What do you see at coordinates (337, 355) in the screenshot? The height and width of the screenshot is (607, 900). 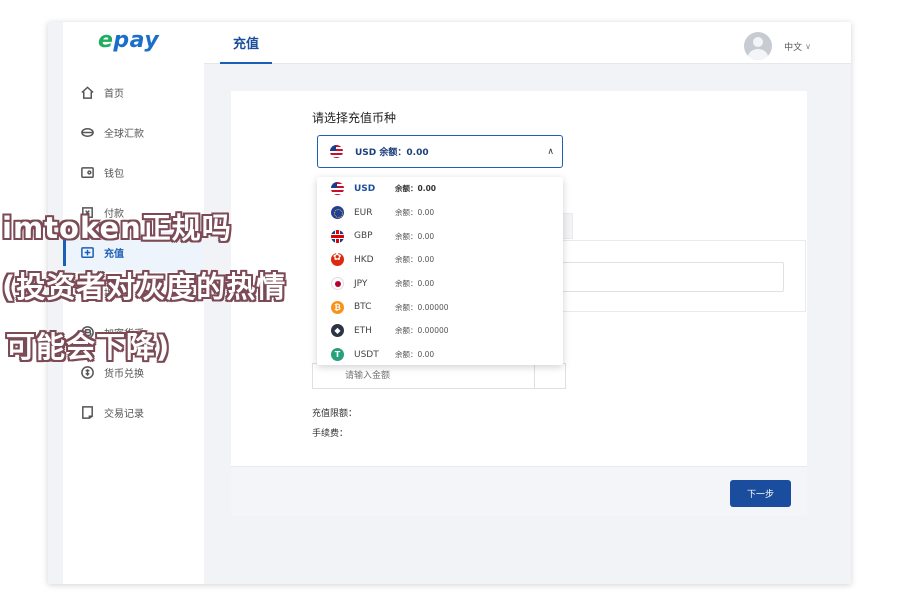 I see `usdt-coin-icon: T` at bounding box center [337, 355].